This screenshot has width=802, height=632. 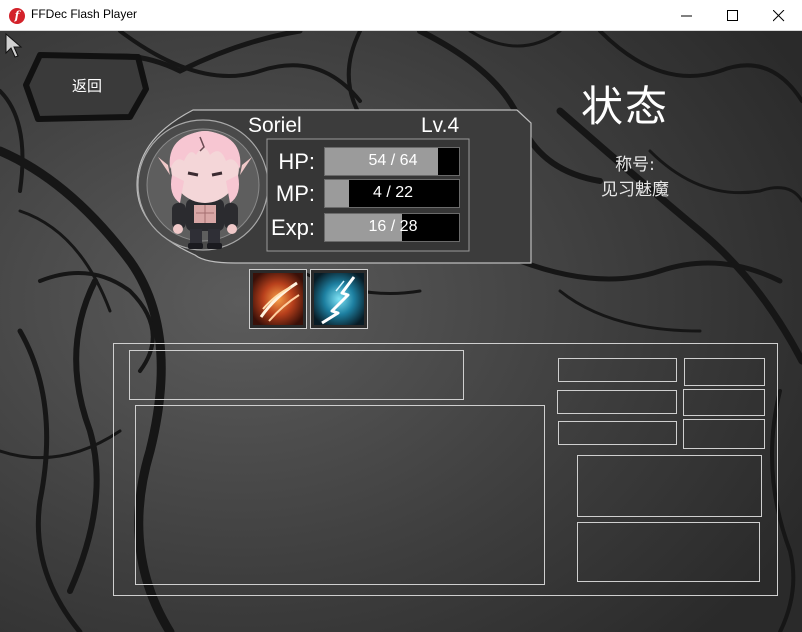 What do you see at coordinates (296, 375) in the screenshot?
I see `info-header-box` at bounding box center [296, 375].